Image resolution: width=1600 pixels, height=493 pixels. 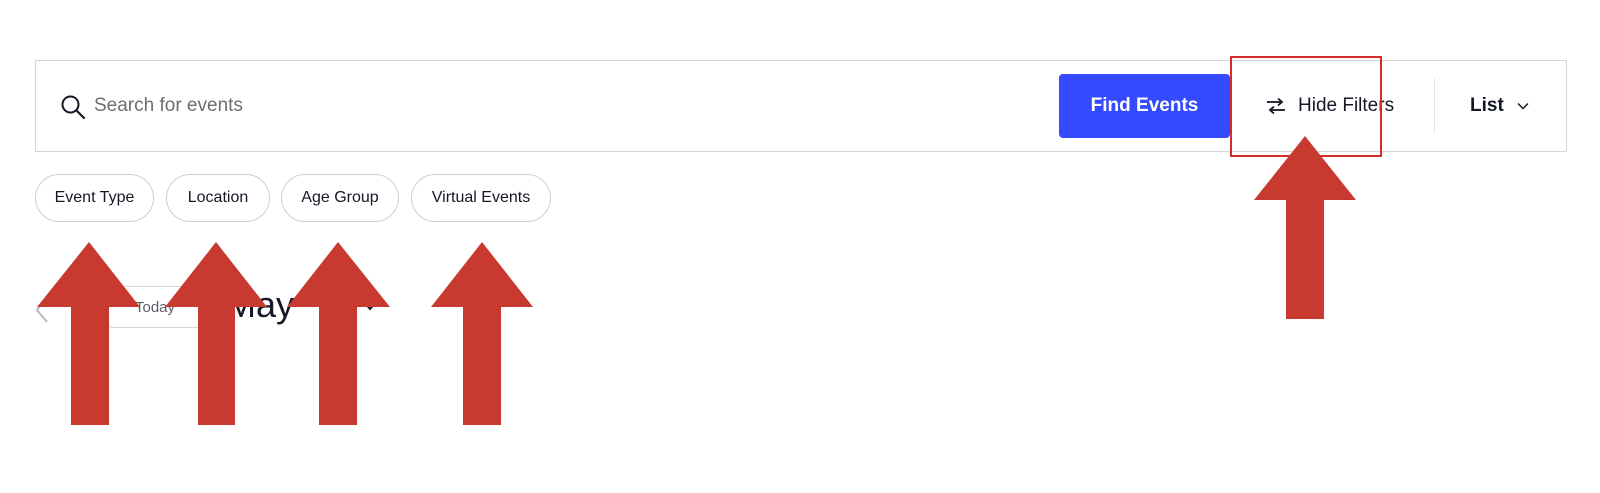 What do you see at coordinates (534, 106) in the screenshot?
I see `search-input` at bounding box center [534, 106].